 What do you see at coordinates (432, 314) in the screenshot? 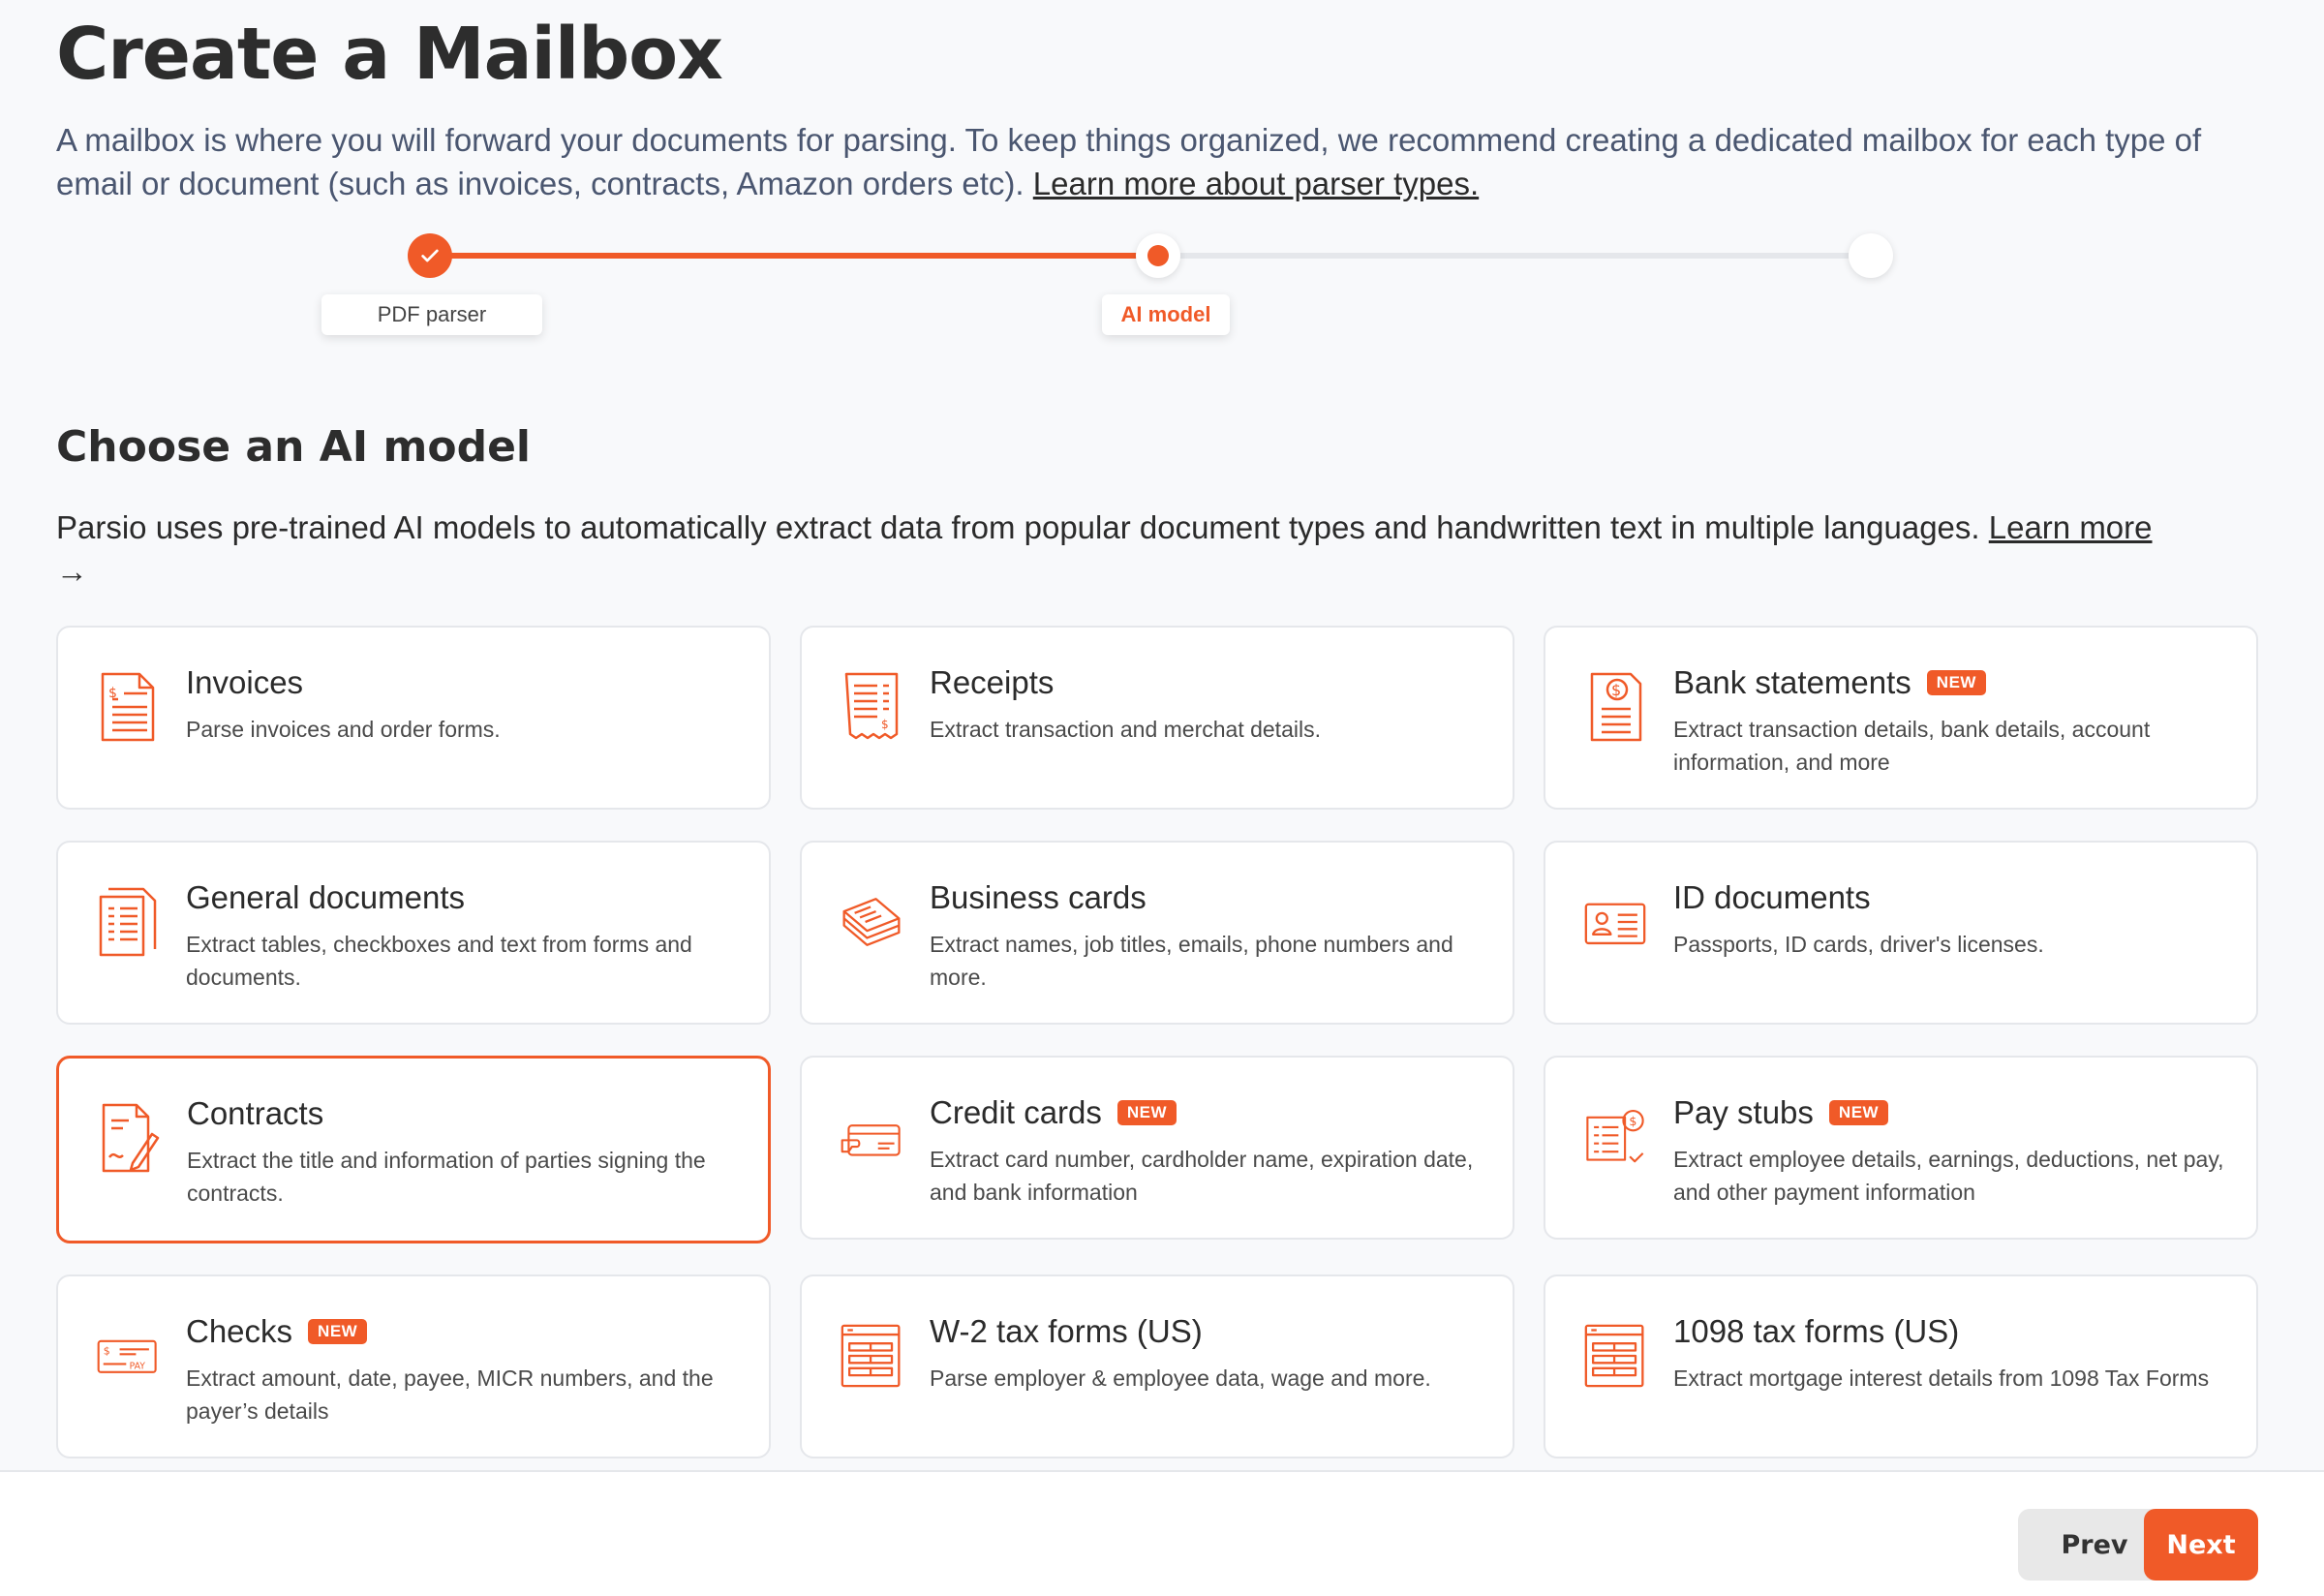
I see `step-label-pdf-parser: PDF parser` at bounding box center [432, 314].